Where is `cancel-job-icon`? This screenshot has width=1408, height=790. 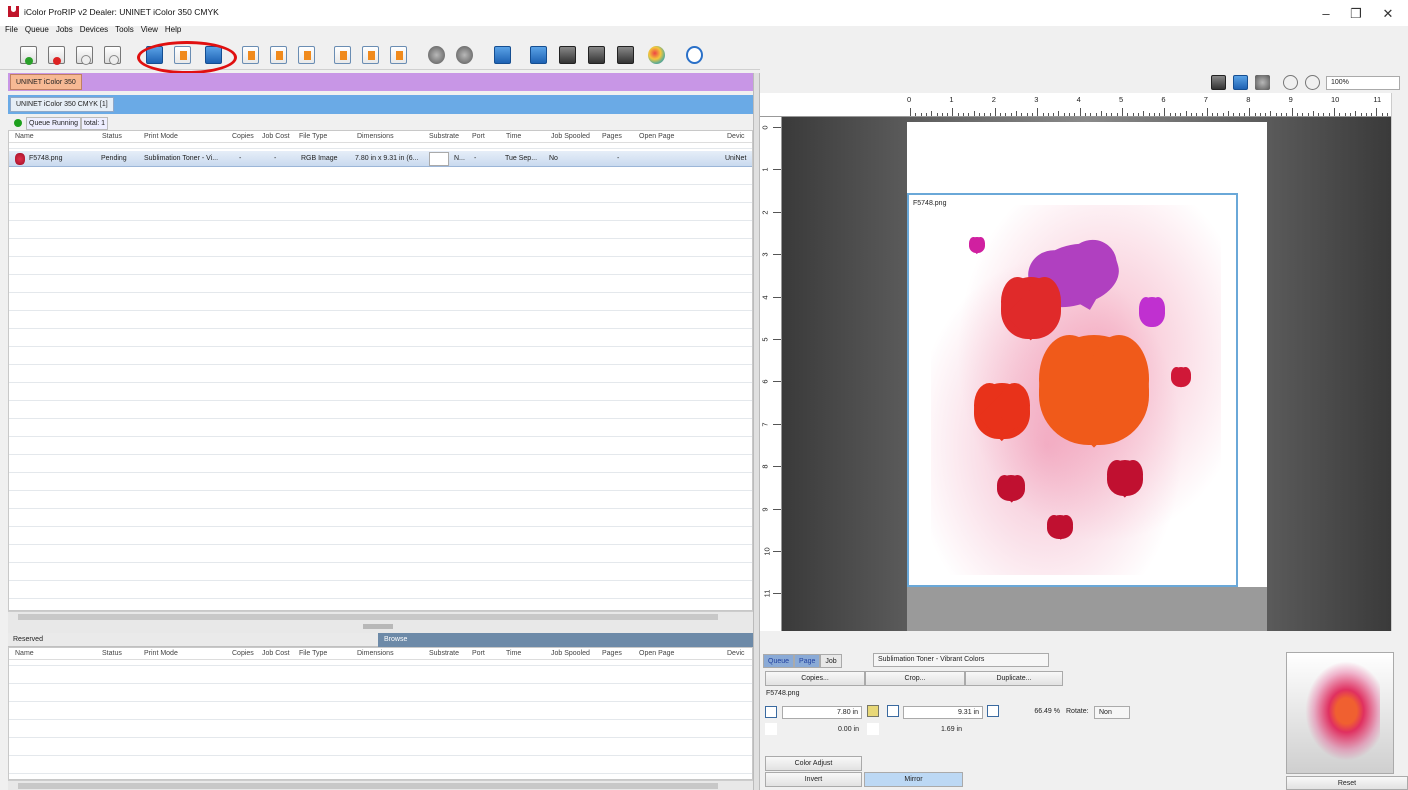
cancel-job-icon is located at coordinates (464, 55).